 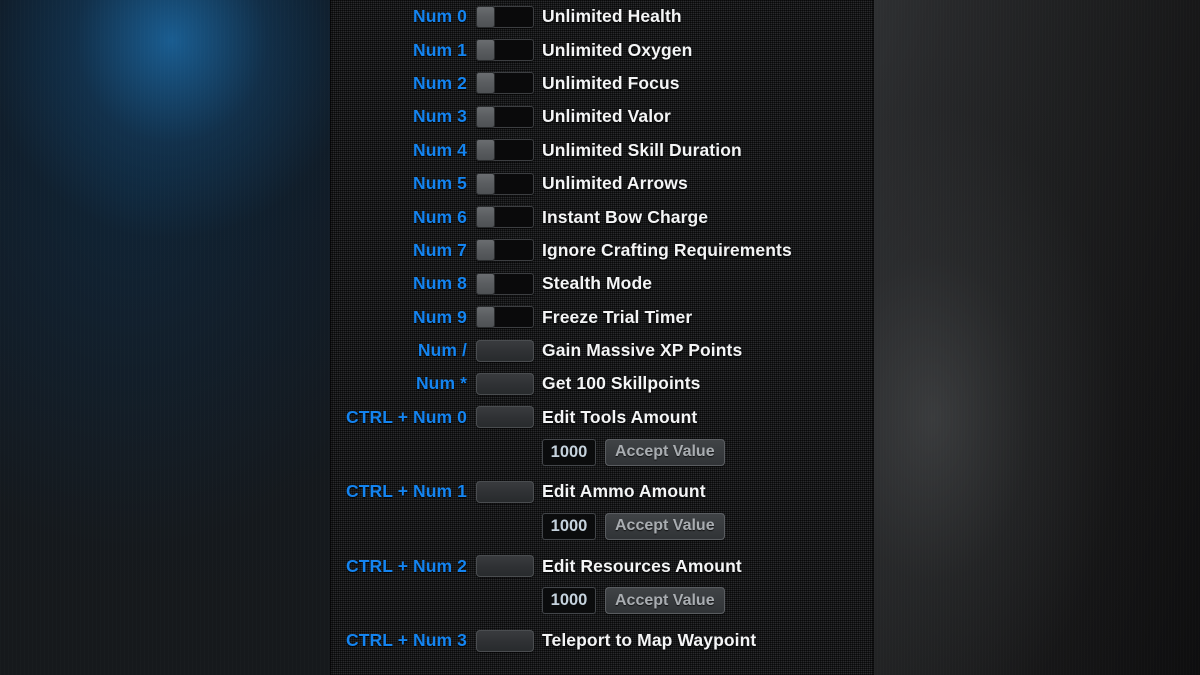 I want to click on cheat-row: CTRL + Num 0 Edit Tools Amount, so click(x=602, y=417).